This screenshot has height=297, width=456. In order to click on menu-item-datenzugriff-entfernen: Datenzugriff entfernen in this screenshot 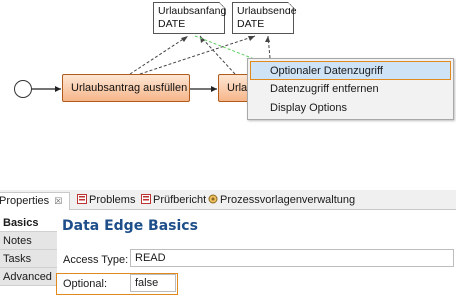, I will do `click(350, 89)`.